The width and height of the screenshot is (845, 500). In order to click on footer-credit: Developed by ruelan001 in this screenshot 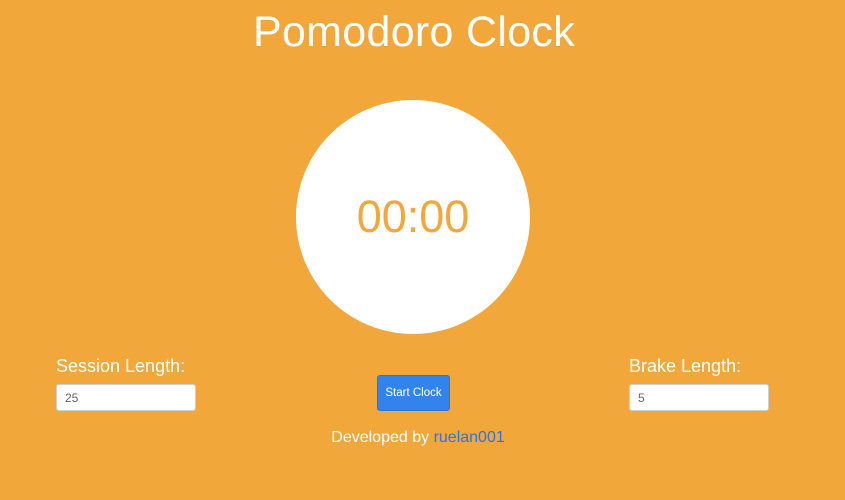, I will do `click(418, 438)`.